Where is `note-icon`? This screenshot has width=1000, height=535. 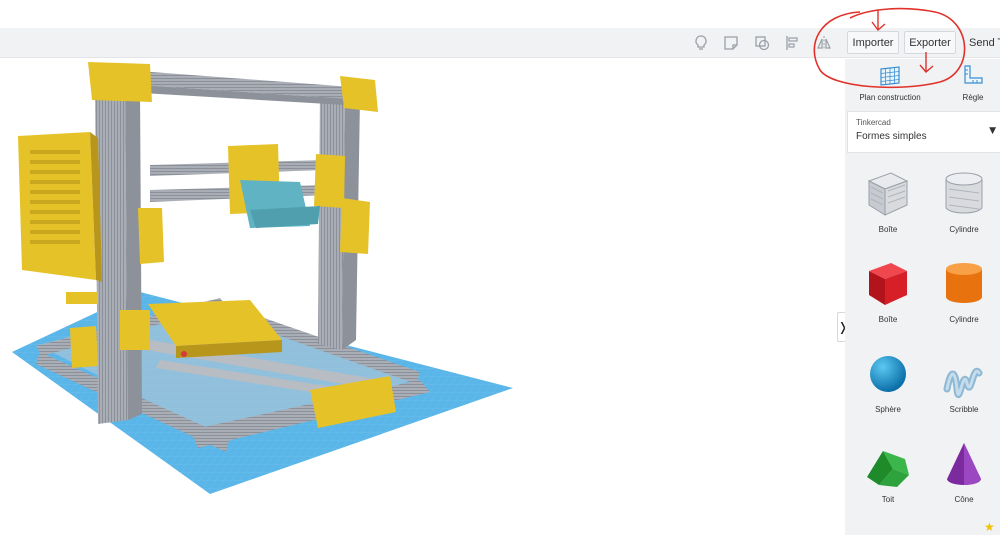
note-icon is located at coordinates (731, 43).